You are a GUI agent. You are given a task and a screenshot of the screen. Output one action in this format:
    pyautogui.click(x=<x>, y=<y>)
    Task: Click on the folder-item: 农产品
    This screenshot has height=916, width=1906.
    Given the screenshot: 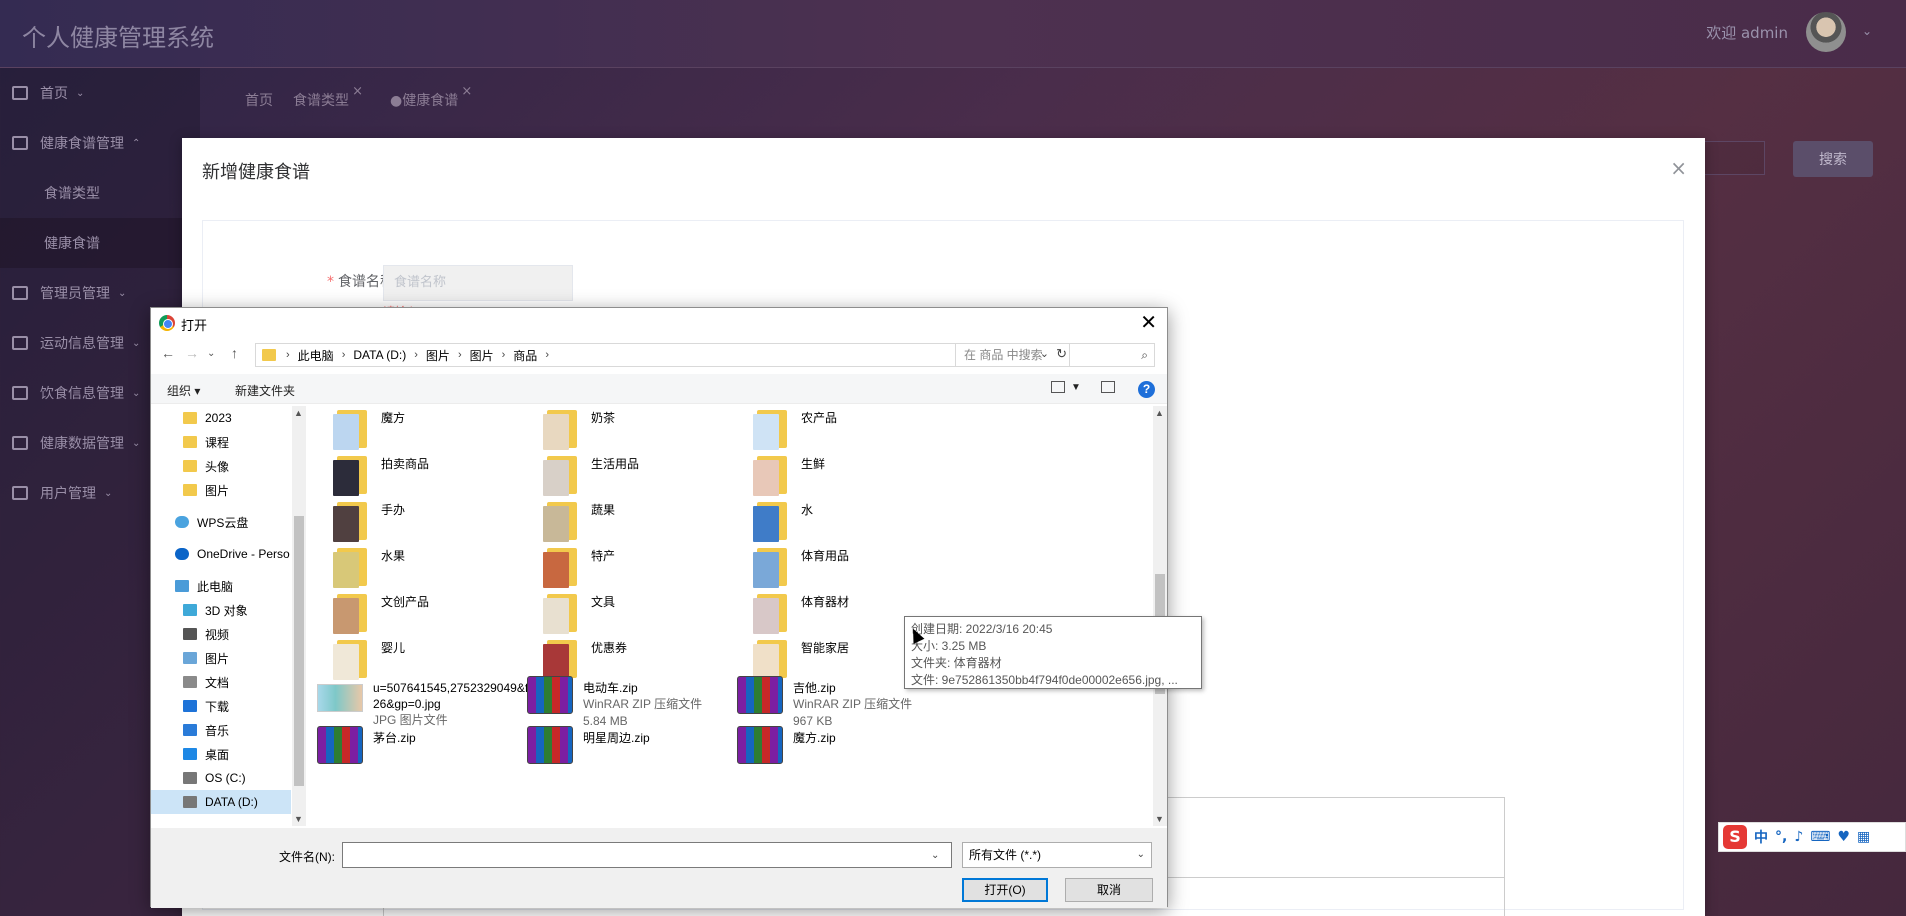 What is the action you would take?
    pyautogui.click(x=878, y=431)
    